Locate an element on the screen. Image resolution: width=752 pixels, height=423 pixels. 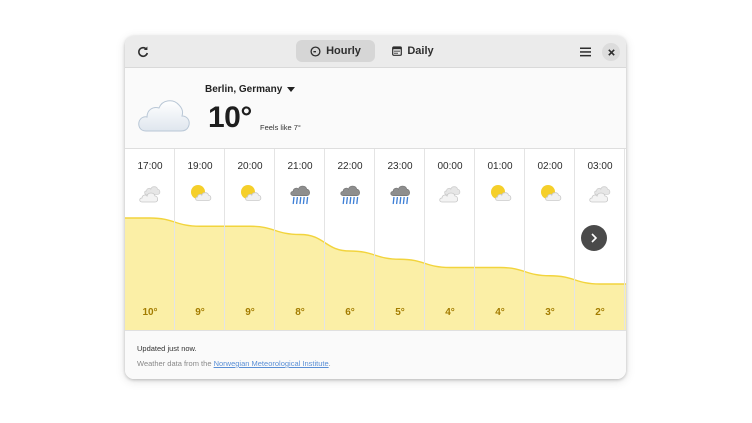
hour-column: 02:00 3° is located at coordinates (550, 239).